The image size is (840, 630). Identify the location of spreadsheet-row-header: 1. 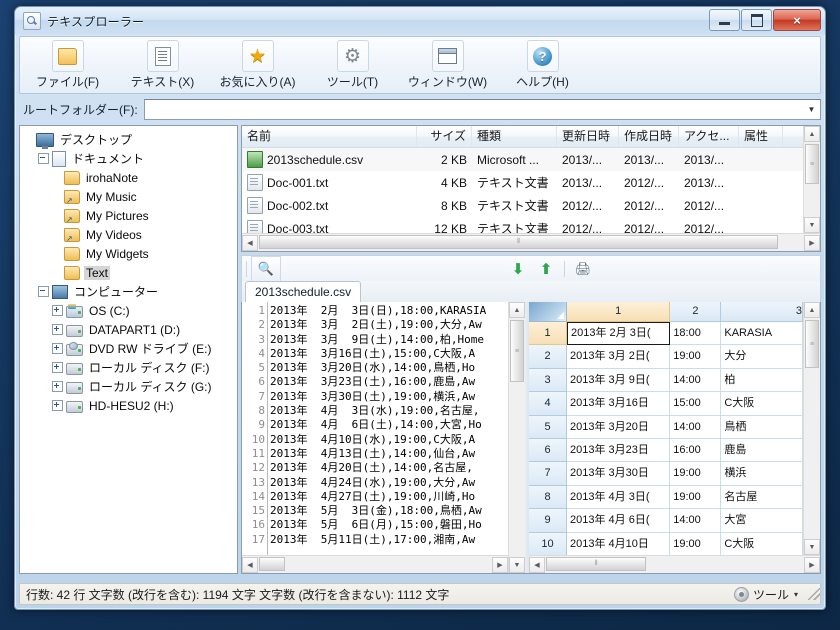
(548, 334).